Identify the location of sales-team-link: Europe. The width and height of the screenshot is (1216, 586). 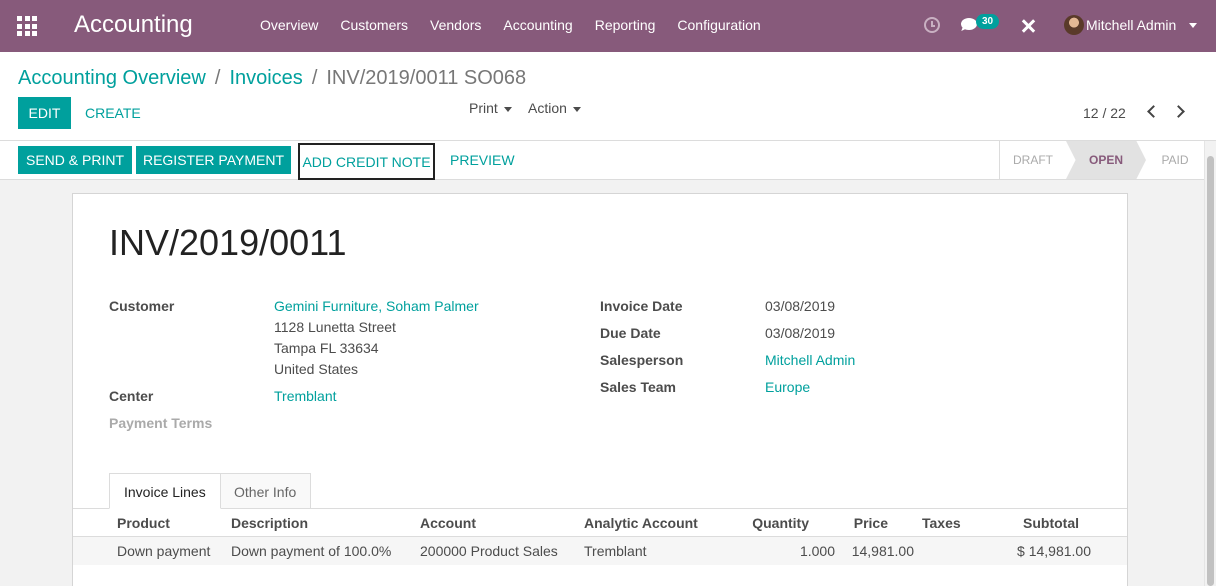
(787, 387).